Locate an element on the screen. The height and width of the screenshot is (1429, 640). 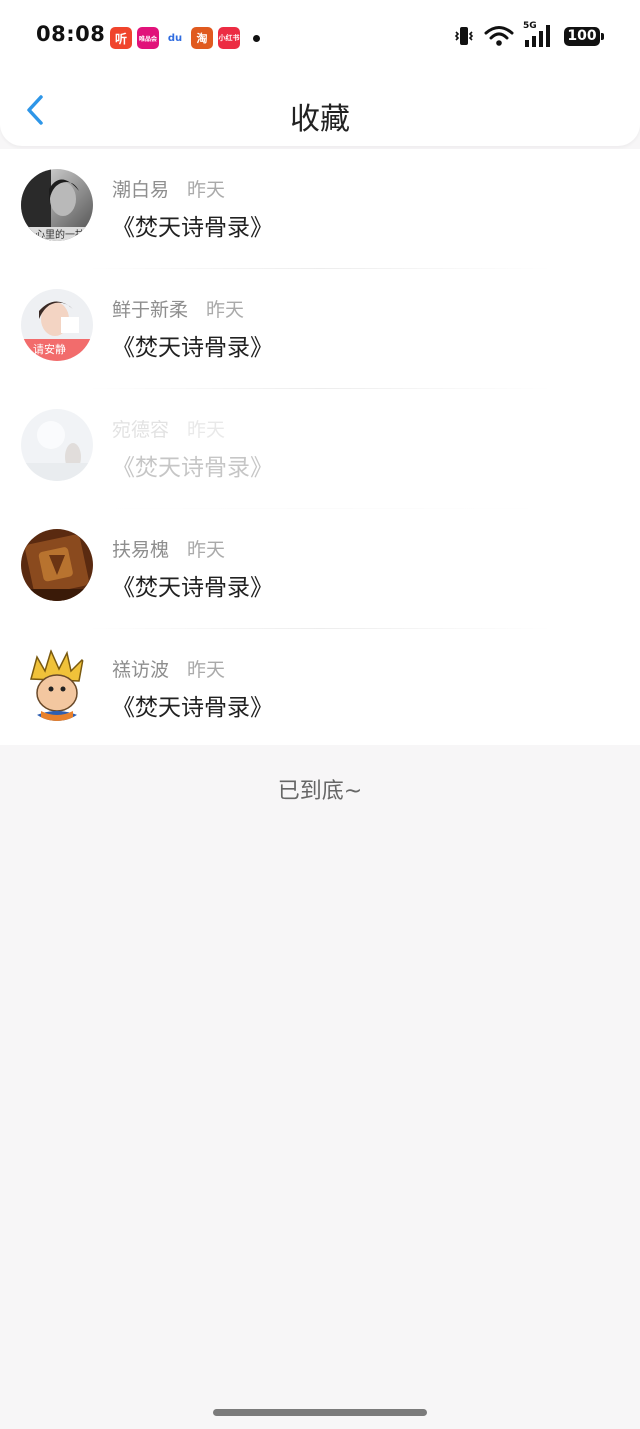
end-of-list-text: 已到底~ is located at coordinates (320, 791).